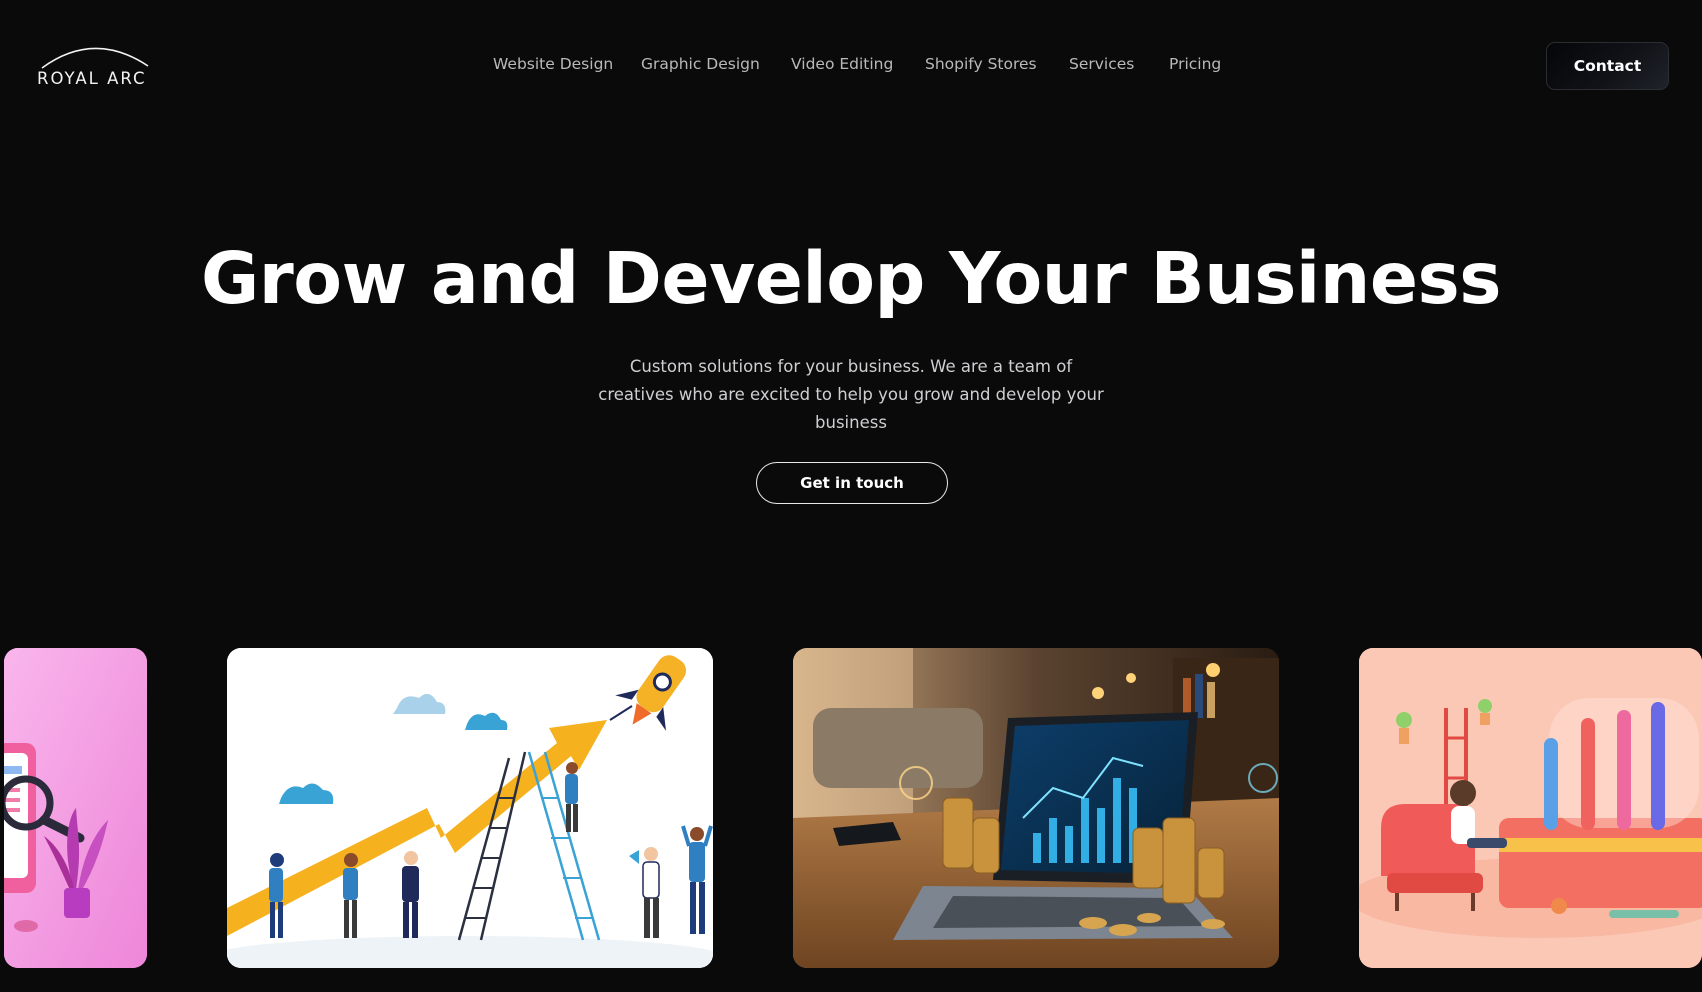 This screenshot has width=1702, height=992. Describe the element at coordinates (1101, 64) in the screenshot. I see `nav-services: Services` at that location.